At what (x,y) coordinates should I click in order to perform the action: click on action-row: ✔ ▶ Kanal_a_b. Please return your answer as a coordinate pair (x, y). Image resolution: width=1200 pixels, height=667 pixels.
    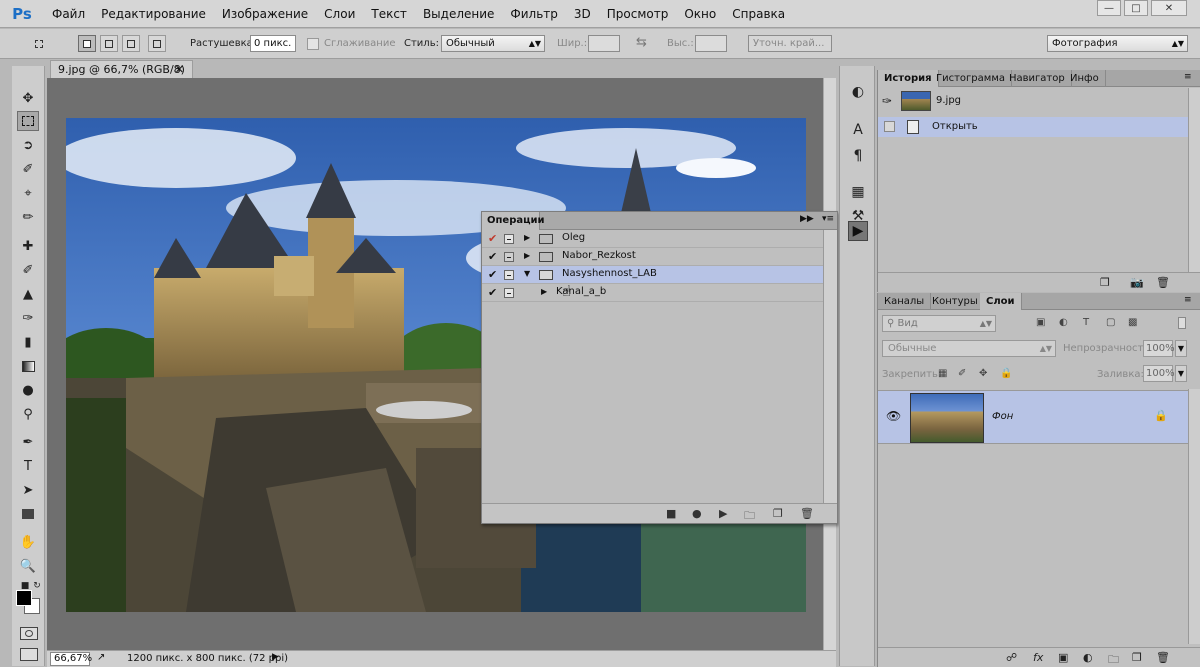
    Looking at the image, I should click on (653, 293).